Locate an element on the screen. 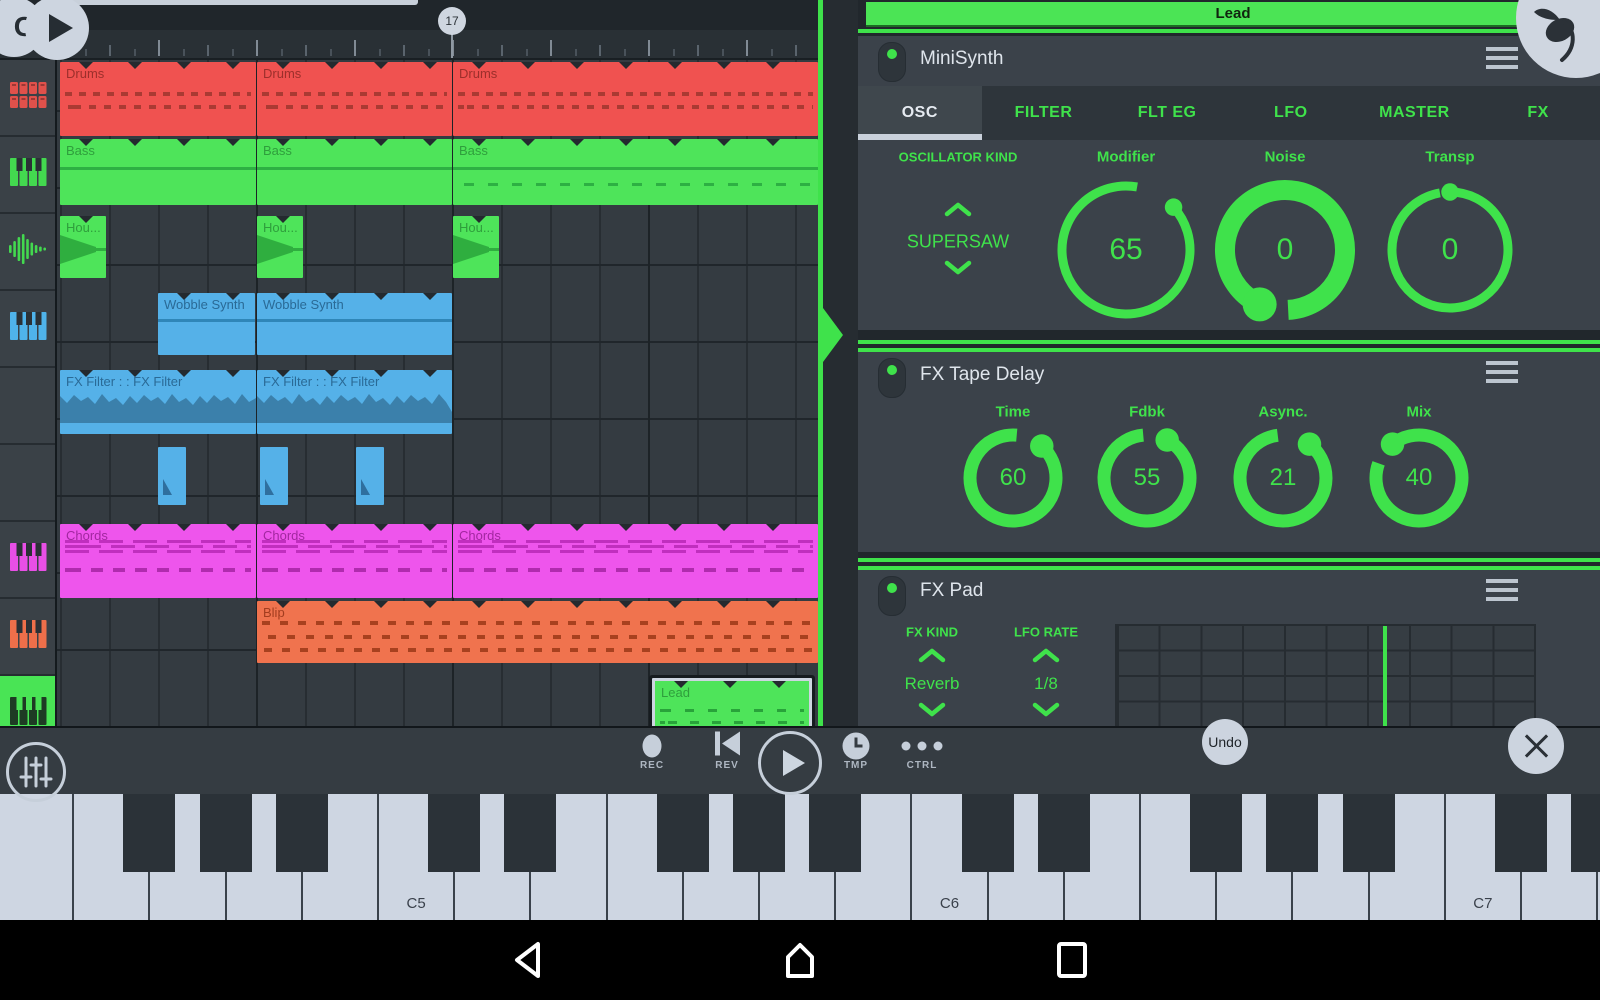 The height and width of the screenshot is (1000, 1600). knob-mix: 40 is located at coordinates (1419, 478).